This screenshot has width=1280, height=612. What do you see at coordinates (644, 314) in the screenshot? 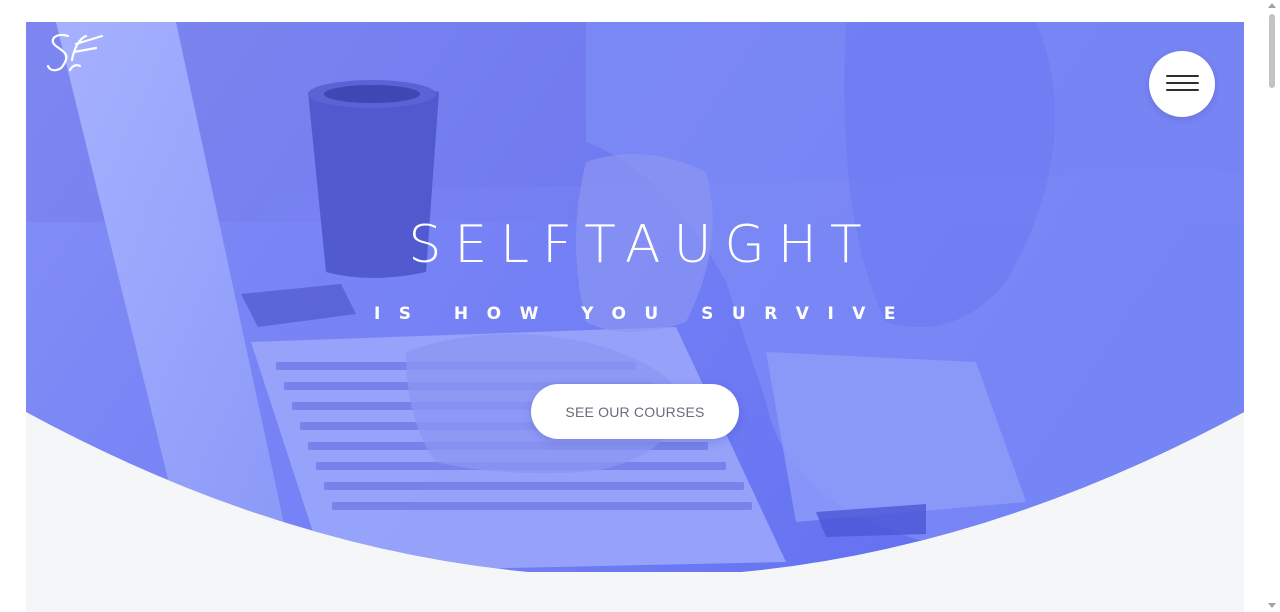
I see `hero-subtitle: IS HOW YOU SURVIVE` at bounding box center [644, 314].